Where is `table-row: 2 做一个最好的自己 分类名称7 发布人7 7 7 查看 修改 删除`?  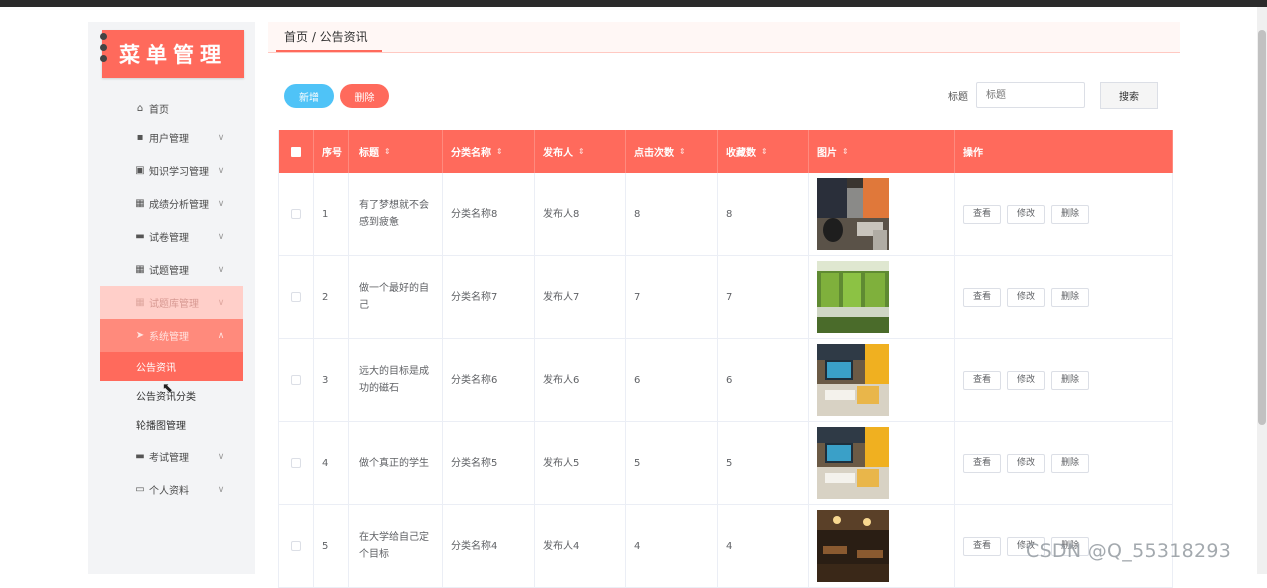 table-row: 2 做一个最好的自己 分类名称7 发布人7 7 7 查看 修改 删除 is located at coordinates (726, 297).